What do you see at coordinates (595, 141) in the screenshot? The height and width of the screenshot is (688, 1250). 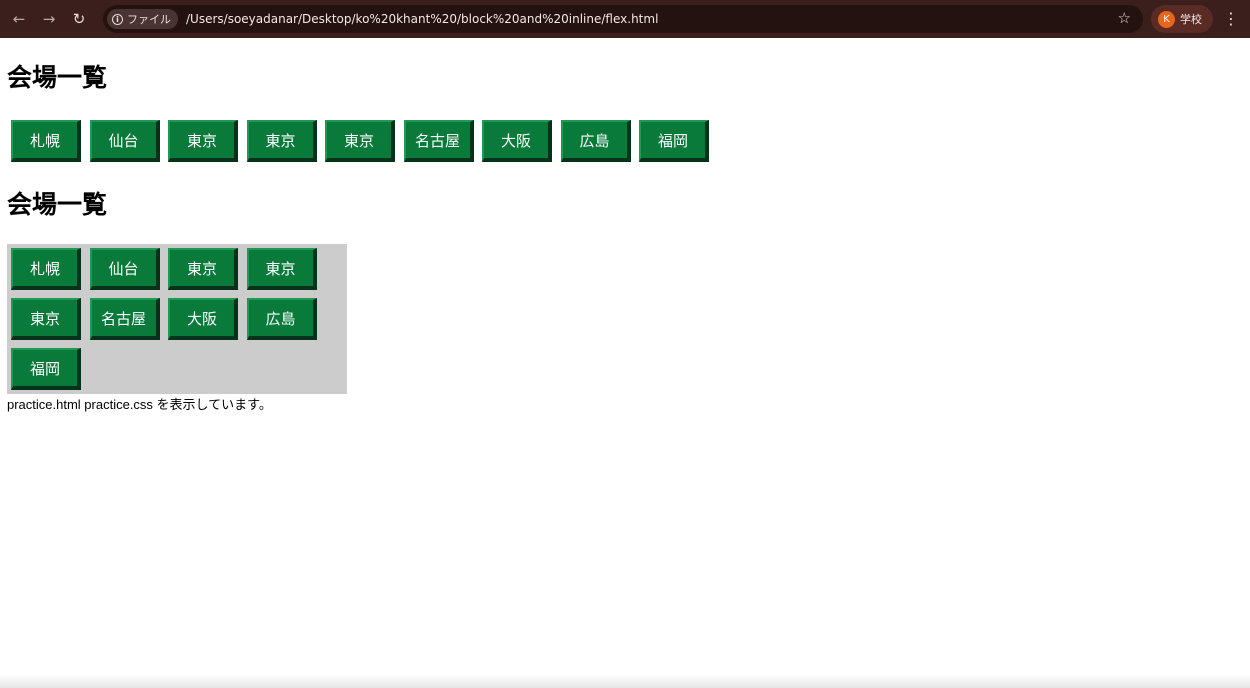 I see `row-venue-button: 広島` at bounding box center [595, 141].